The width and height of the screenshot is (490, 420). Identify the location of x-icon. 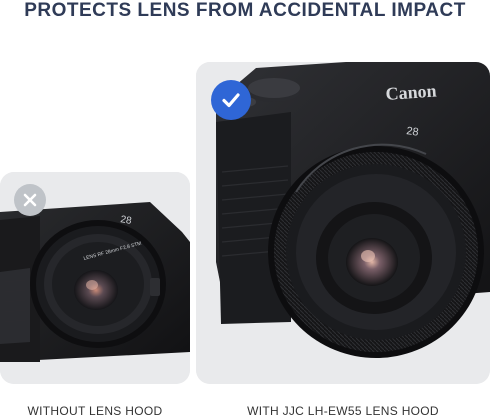
(30, 200).